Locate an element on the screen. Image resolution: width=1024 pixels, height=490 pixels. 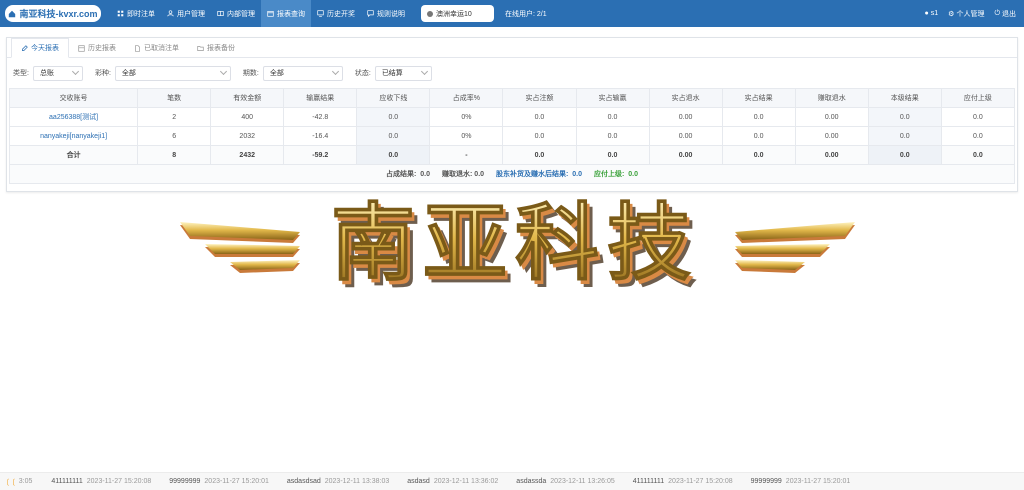
tab-report-backup: 报表备份 is located at coordinates (216, 48).